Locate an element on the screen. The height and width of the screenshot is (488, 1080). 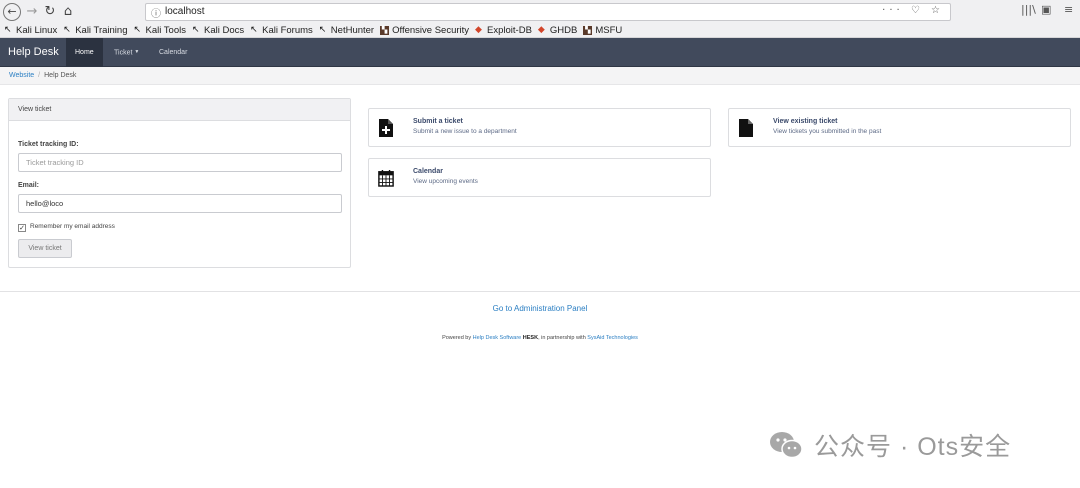
caret-down-icon: ▼ is located at coordinates (137, 52).